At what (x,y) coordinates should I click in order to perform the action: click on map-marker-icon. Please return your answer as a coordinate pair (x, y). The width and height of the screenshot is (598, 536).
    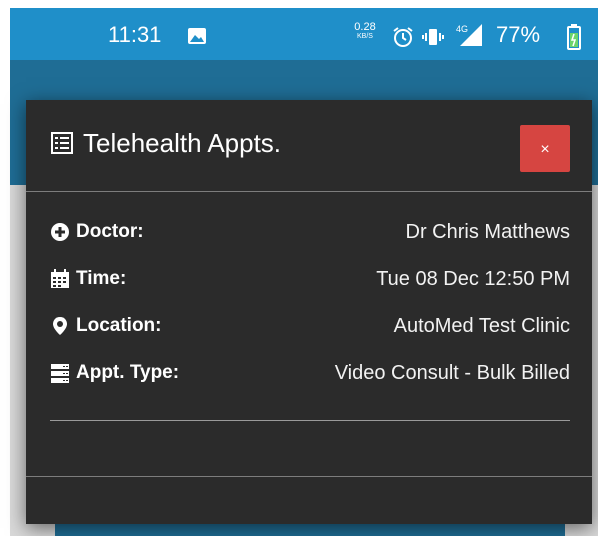
    Looking at the image, I should click on (60, 326).